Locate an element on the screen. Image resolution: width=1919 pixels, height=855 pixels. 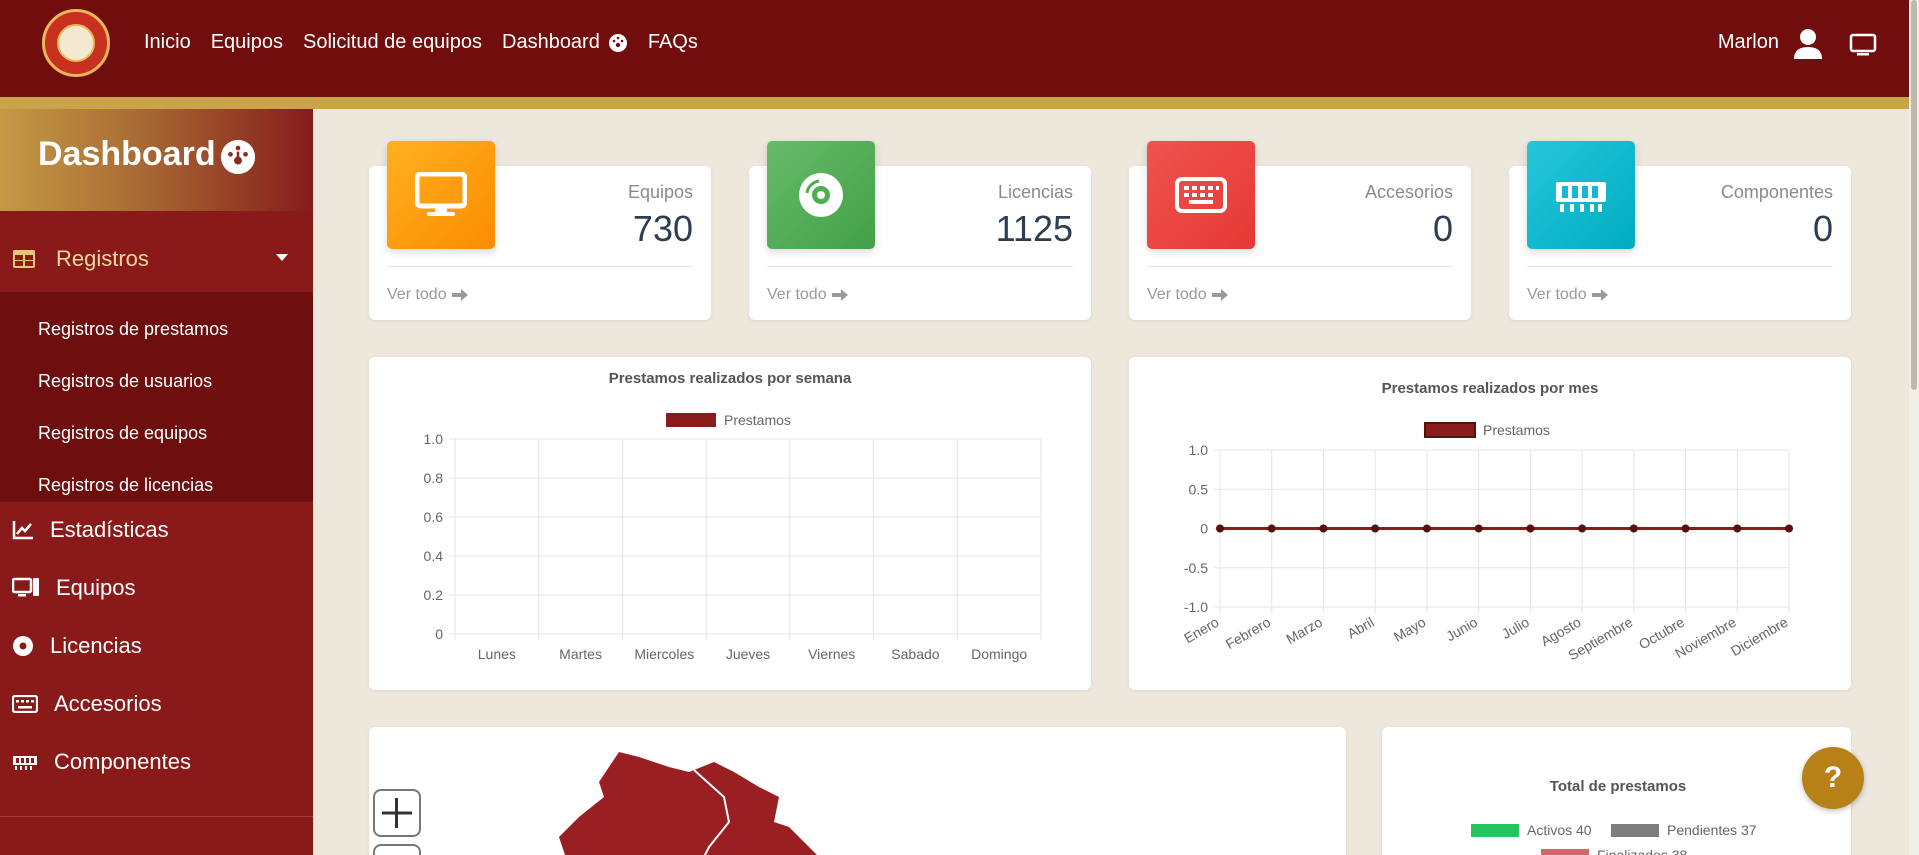
user-icon is located at coordinates (1808, 44).